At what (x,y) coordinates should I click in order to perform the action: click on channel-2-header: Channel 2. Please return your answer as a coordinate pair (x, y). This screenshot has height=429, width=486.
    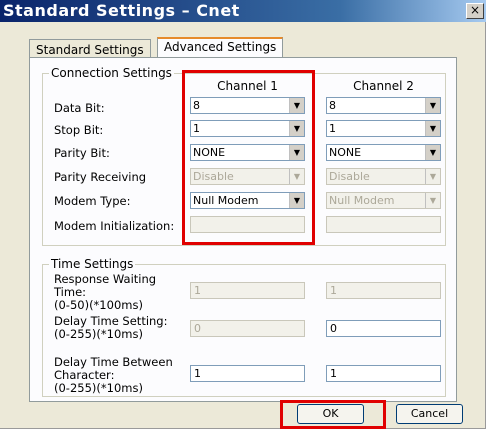
    Looking at the image, I should click on (383, 86).